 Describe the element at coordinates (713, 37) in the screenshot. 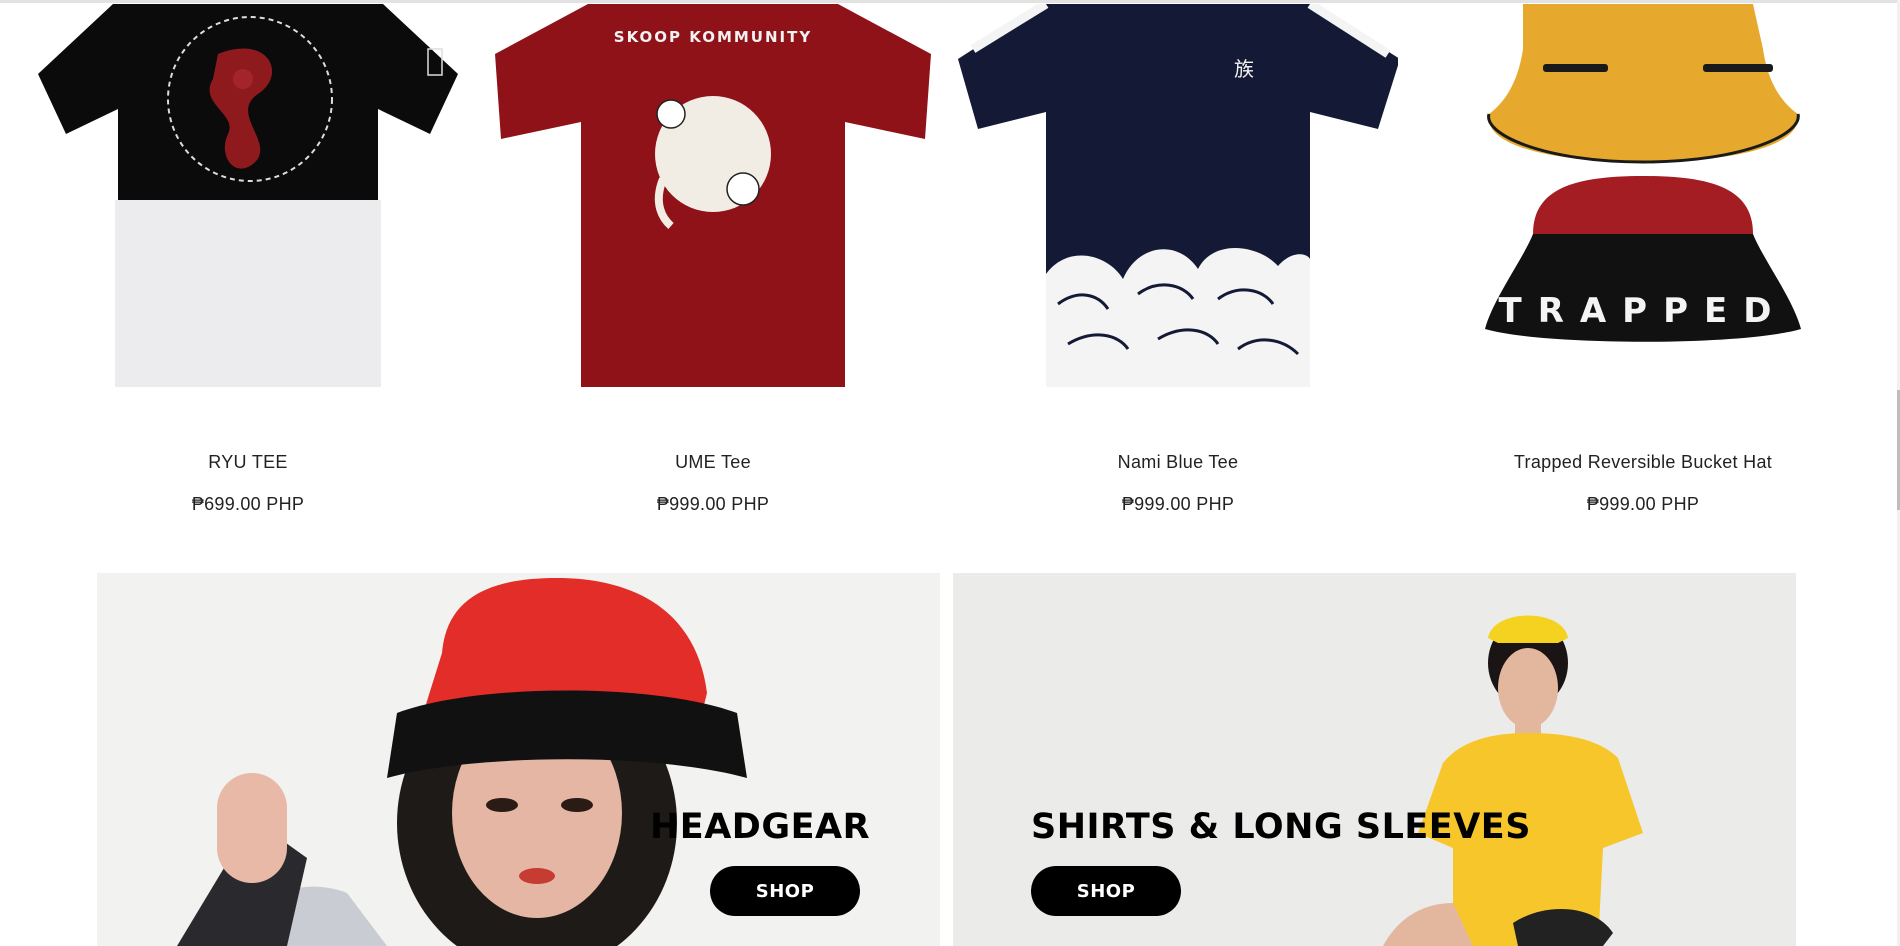

I see `ume-tee-print-text: SKOOP KOMMUNITY` at that location.